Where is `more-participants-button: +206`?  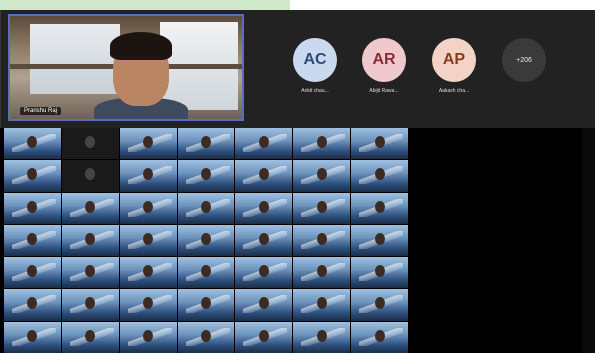 more-participants-button: +206 is located at coordinates (524, 60).